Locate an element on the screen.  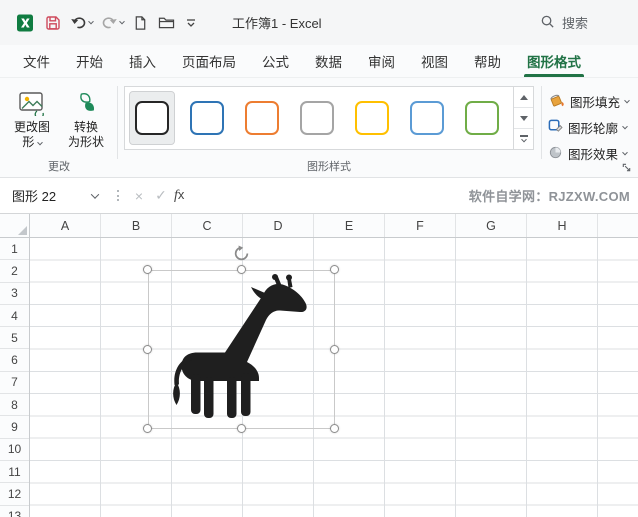
shape-outline-button: 图形轮廓 is located at coordinates (588, 127).